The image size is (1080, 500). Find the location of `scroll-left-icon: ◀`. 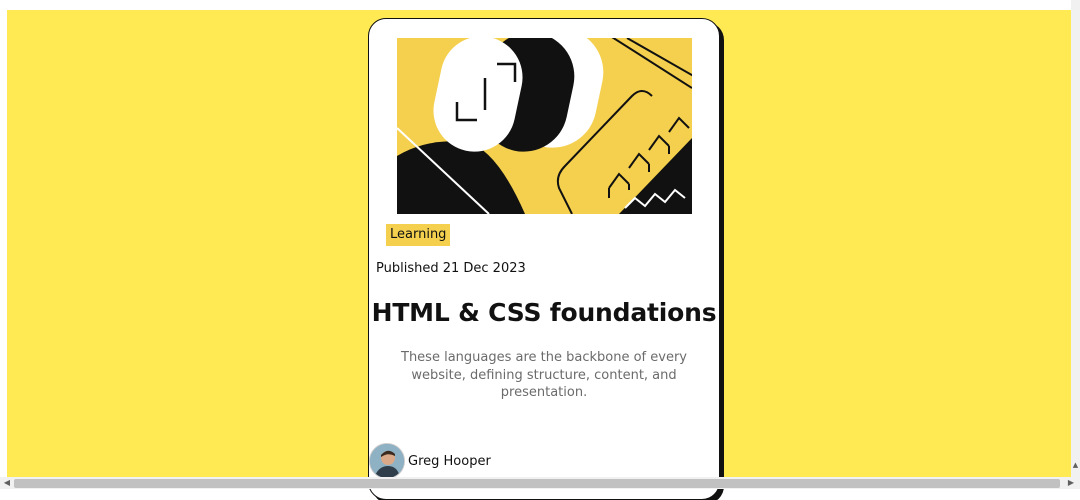

scroll-left-icon: ◀ is located at coordinates (7, 483).